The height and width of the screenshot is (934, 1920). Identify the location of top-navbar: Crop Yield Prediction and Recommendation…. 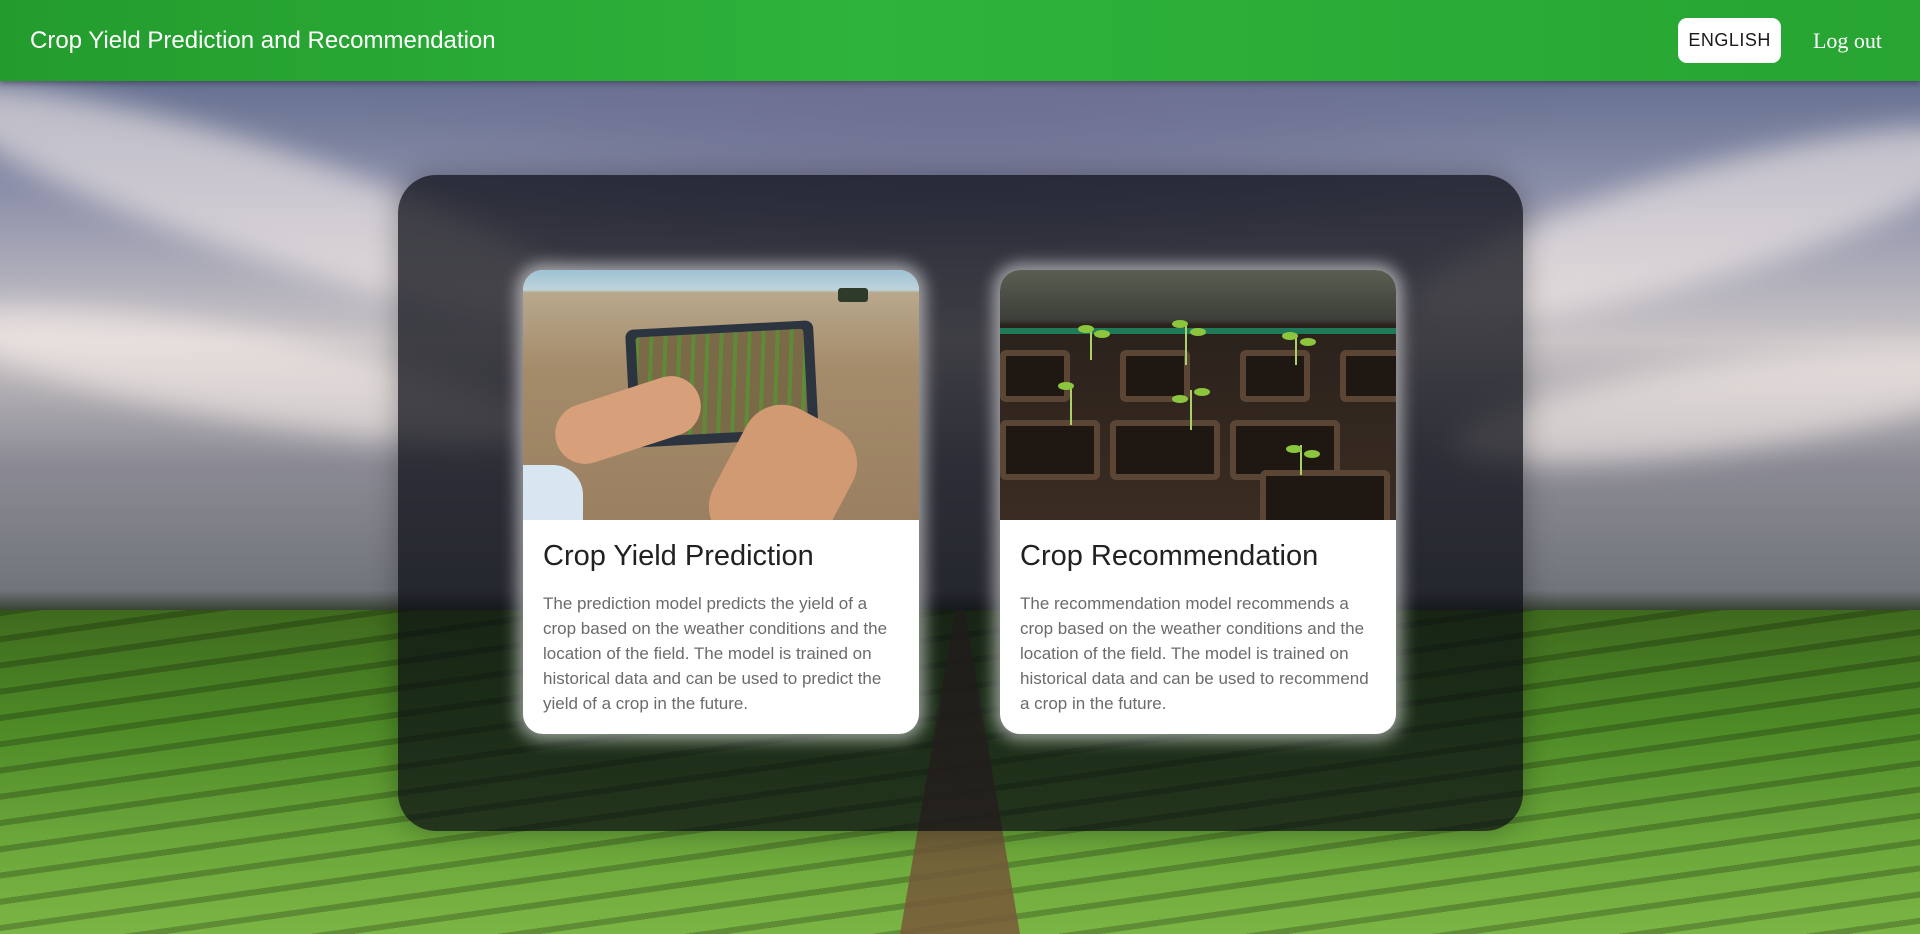
(960, 40).